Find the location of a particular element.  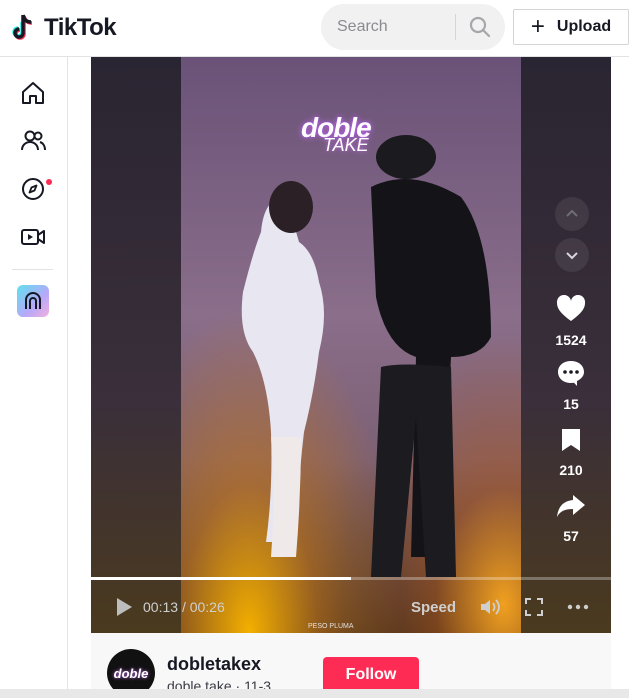

performer-left-figure is located at coordinates (282, 369).